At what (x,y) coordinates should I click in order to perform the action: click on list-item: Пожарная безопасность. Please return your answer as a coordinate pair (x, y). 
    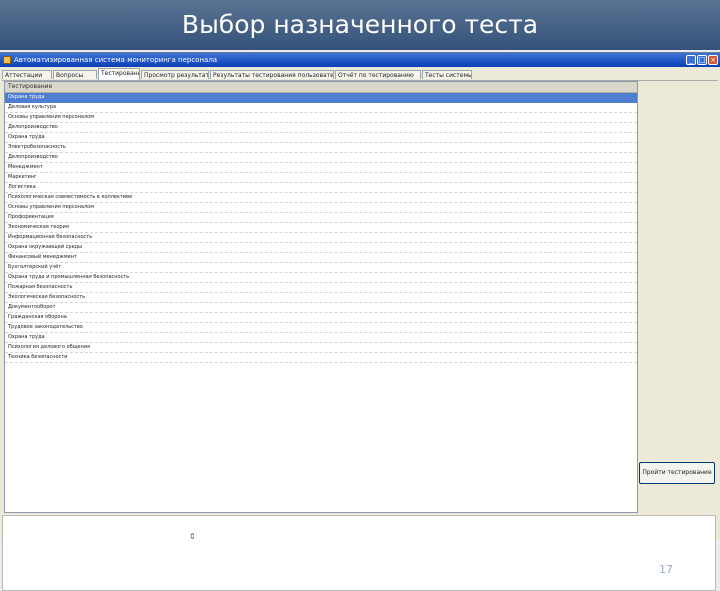
    Looking at the image, I should click on (321, 288).